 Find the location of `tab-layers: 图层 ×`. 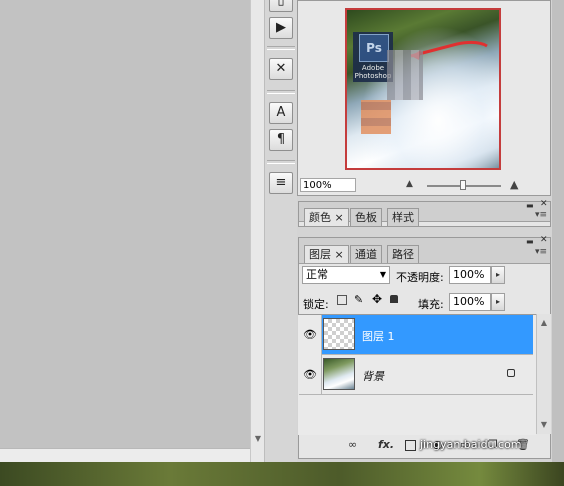

tab-layers: 图层 × is located at coordinates (326, 254).